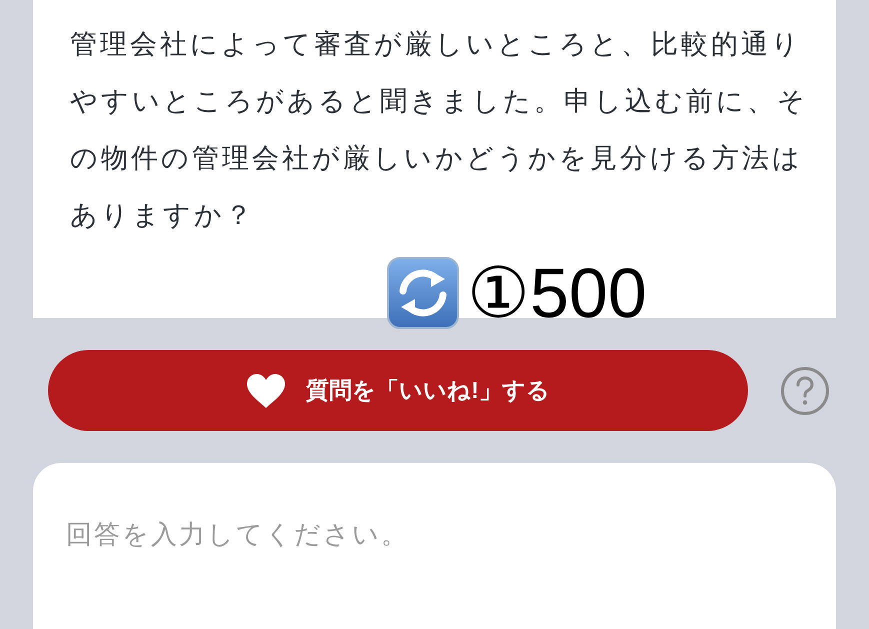  Describe the element at coordinates (805, 390) in the screenshot. I see `help-icon` at that location.